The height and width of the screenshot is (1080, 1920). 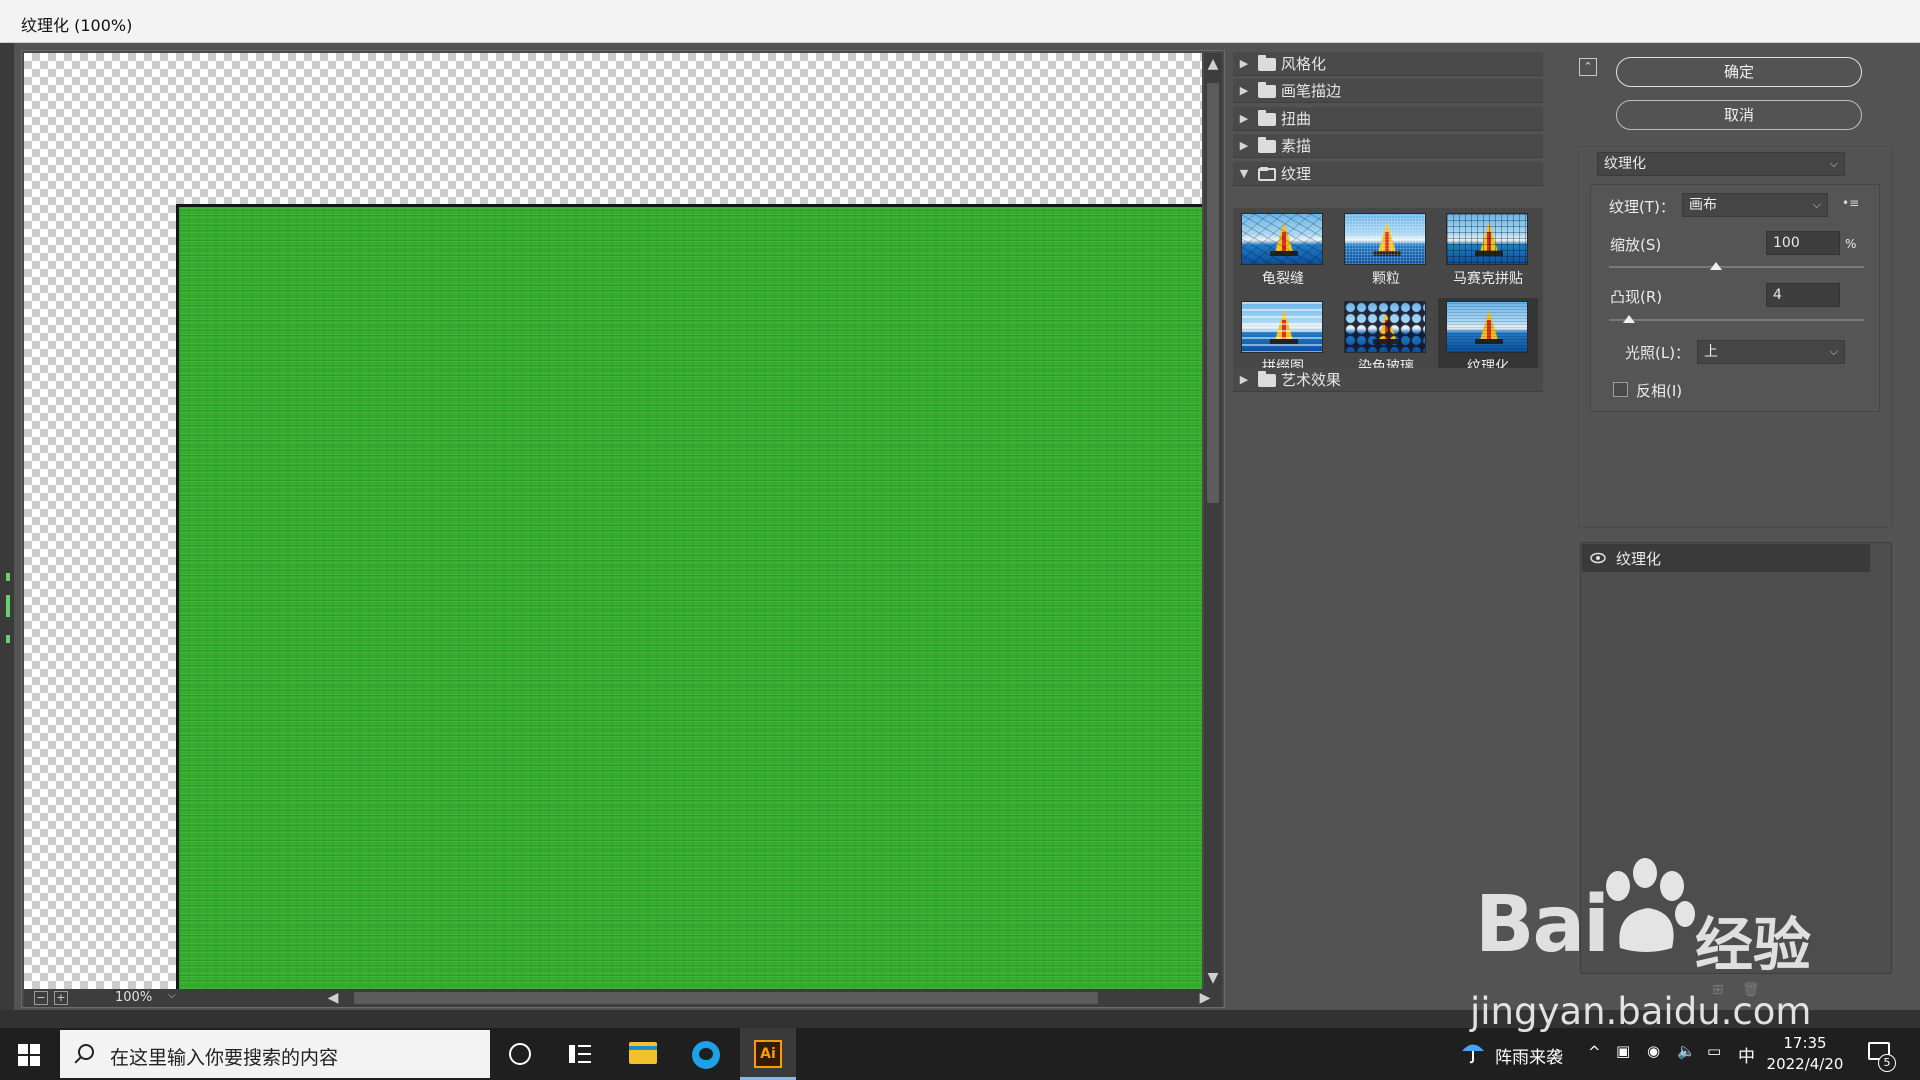 What do you see at coordinates (580, 1054) in the screenshot?
I see `task-view-icon` at bounding box center [580, 1054].